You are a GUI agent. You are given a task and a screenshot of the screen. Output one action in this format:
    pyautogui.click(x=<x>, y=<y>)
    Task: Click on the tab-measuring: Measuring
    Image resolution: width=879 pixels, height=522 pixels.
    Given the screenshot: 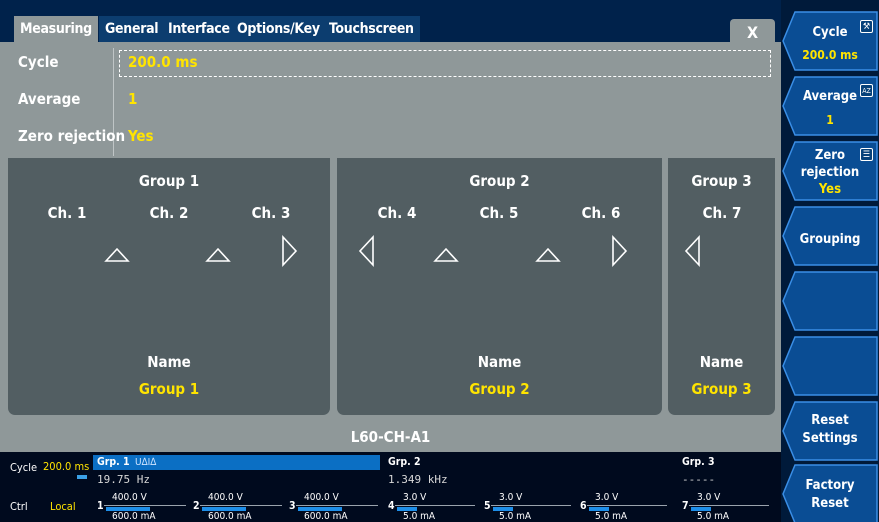 What is the action you would take?
    pyautogui.click(x=56, y=29)
    